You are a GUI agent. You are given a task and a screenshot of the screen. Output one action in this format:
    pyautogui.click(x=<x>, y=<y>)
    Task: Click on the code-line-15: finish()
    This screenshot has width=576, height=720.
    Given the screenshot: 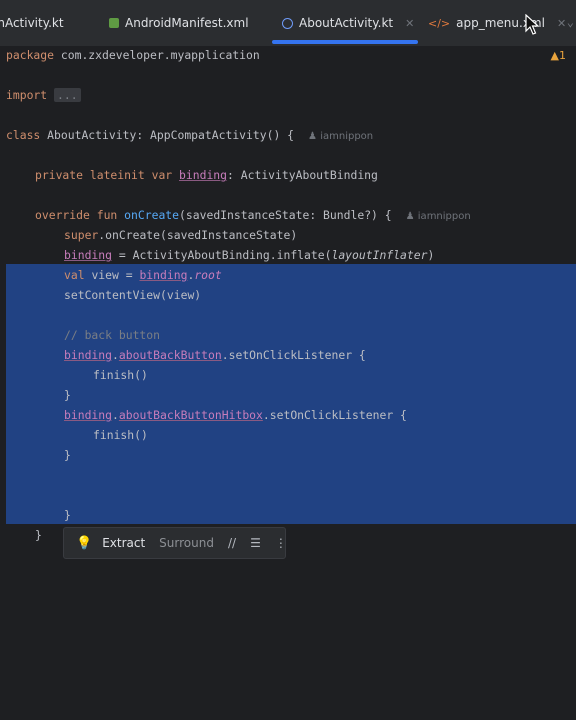 What is the action you would take?
    pyautogui.click(x=120, y=435)
    